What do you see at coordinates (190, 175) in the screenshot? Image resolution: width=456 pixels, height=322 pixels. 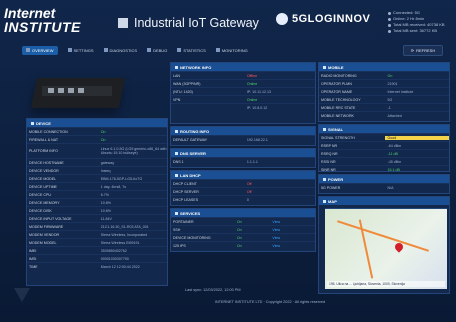 I see `panel-title: LAN DHCP` at bounding box center [190, 175].